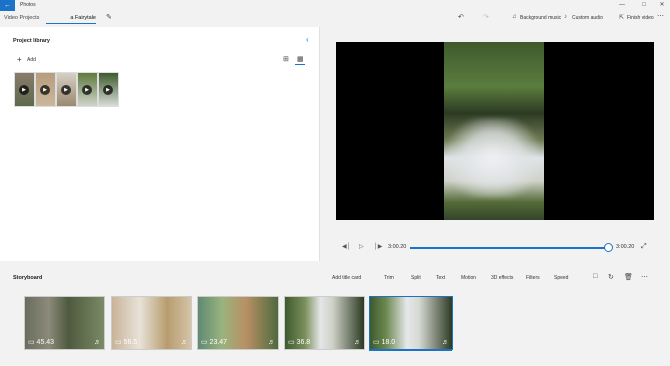 The height and width of the screenshot is (366, 670). I want to click on selected-clip-indicator, so click(410, 350).